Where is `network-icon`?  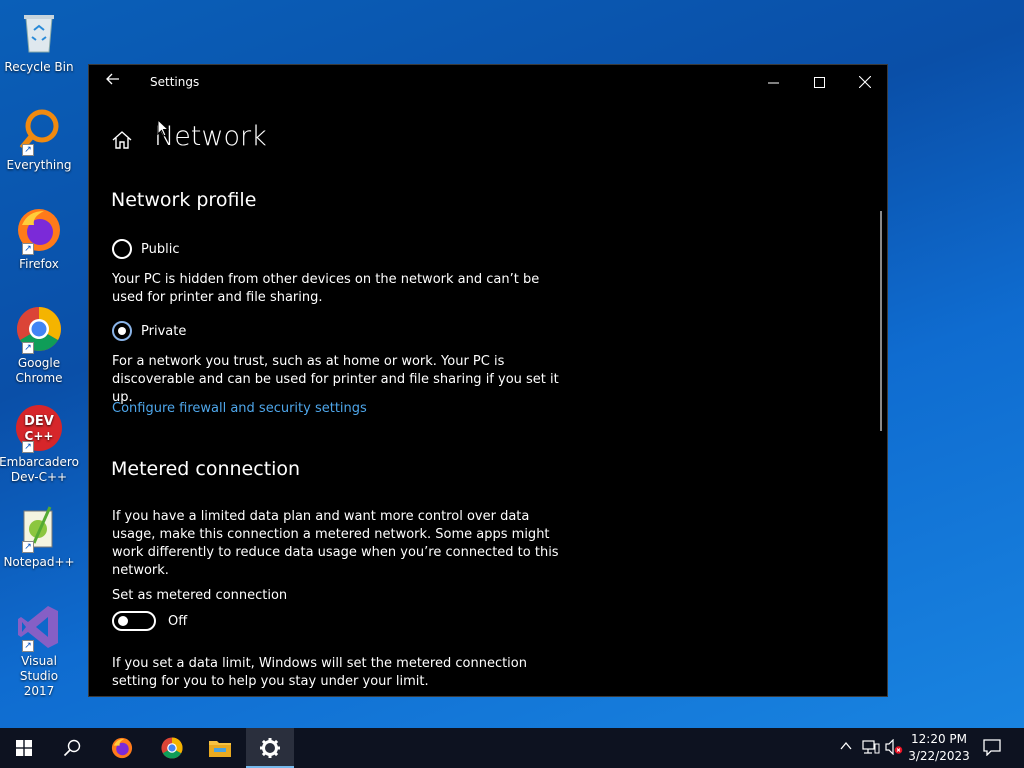
network-icon is located at coordinates (871, 747).